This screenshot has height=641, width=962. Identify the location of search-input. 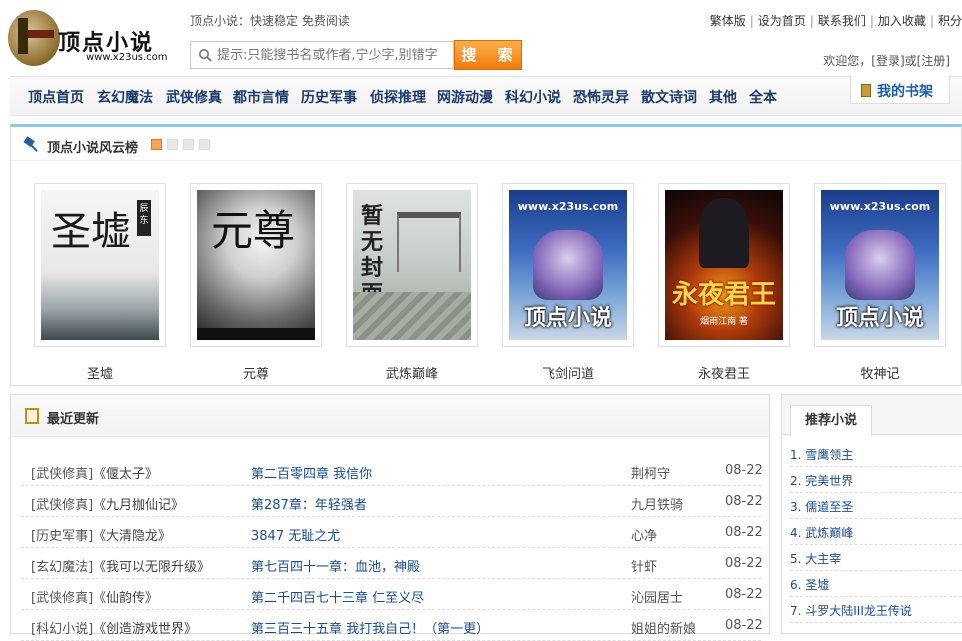
(334, 55).